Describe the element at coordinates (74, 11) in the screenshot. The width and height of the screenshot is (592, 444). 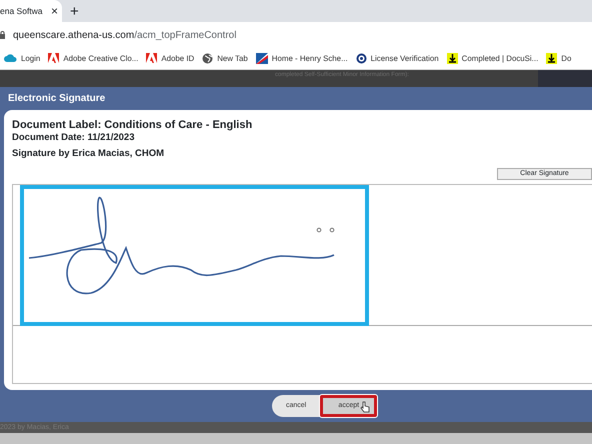
I see `new-tab-button: +` at that location.